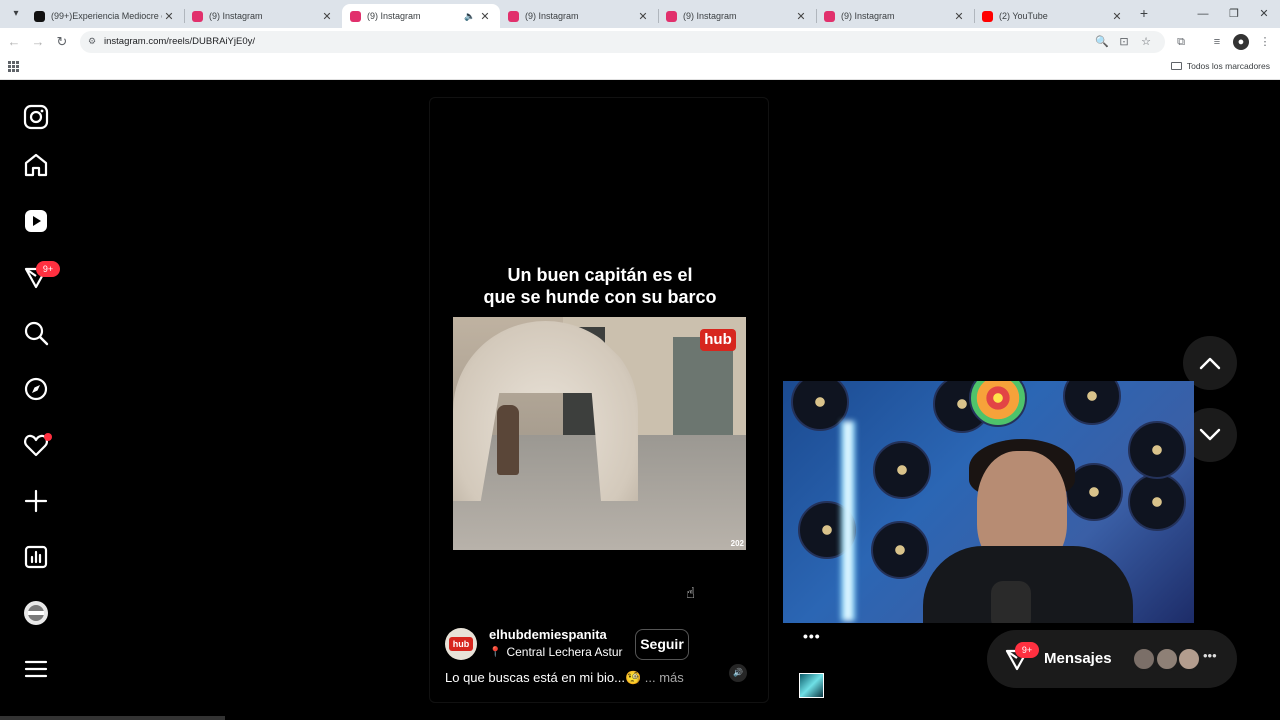  I want to click on close-window-icon: ✕, so click(1264, 14).